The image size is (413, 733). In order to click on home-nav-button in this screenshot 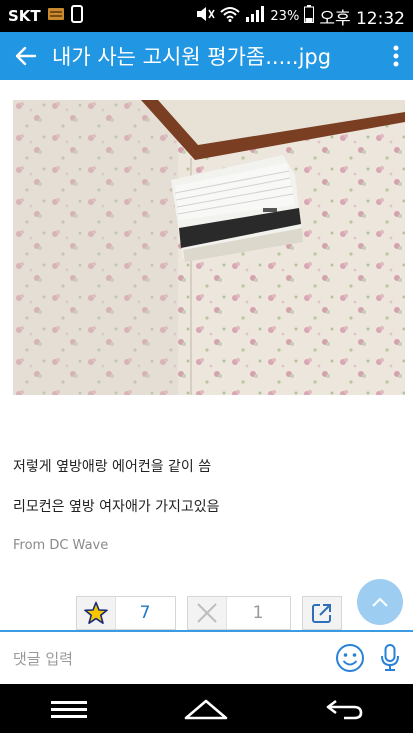, I will do `click(206, 709)`.